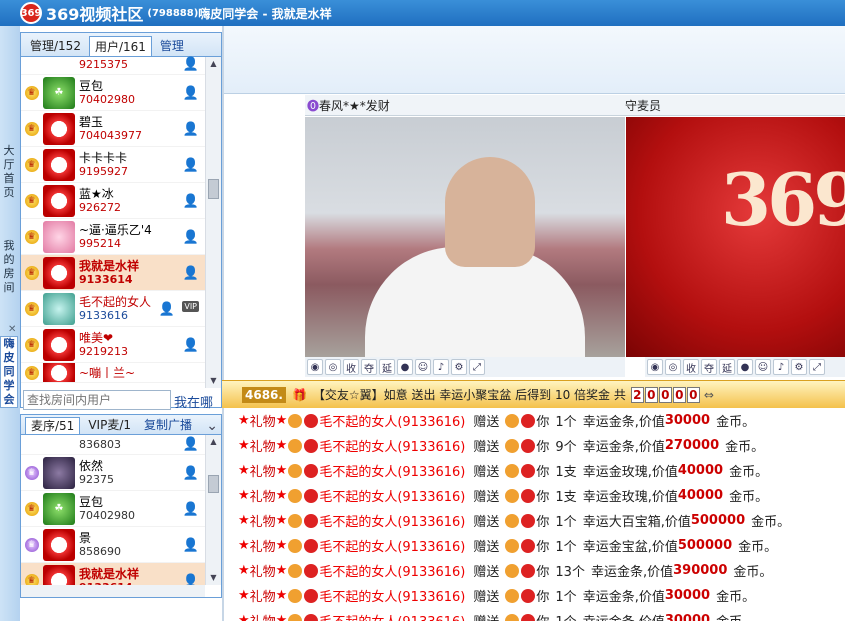 The image size is (845, 621). I want to click on tab-manage: 管理, so click(172, 46).